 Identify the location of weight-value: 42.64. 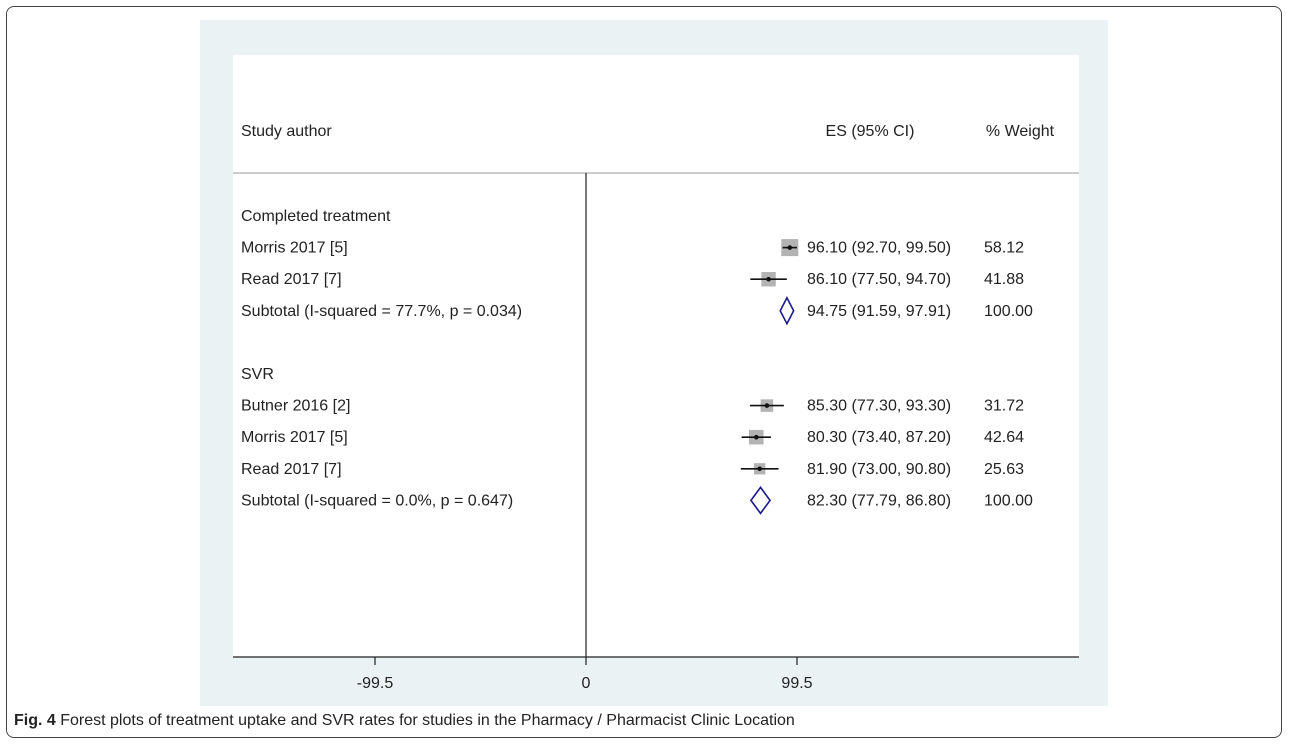
(1004, 437).